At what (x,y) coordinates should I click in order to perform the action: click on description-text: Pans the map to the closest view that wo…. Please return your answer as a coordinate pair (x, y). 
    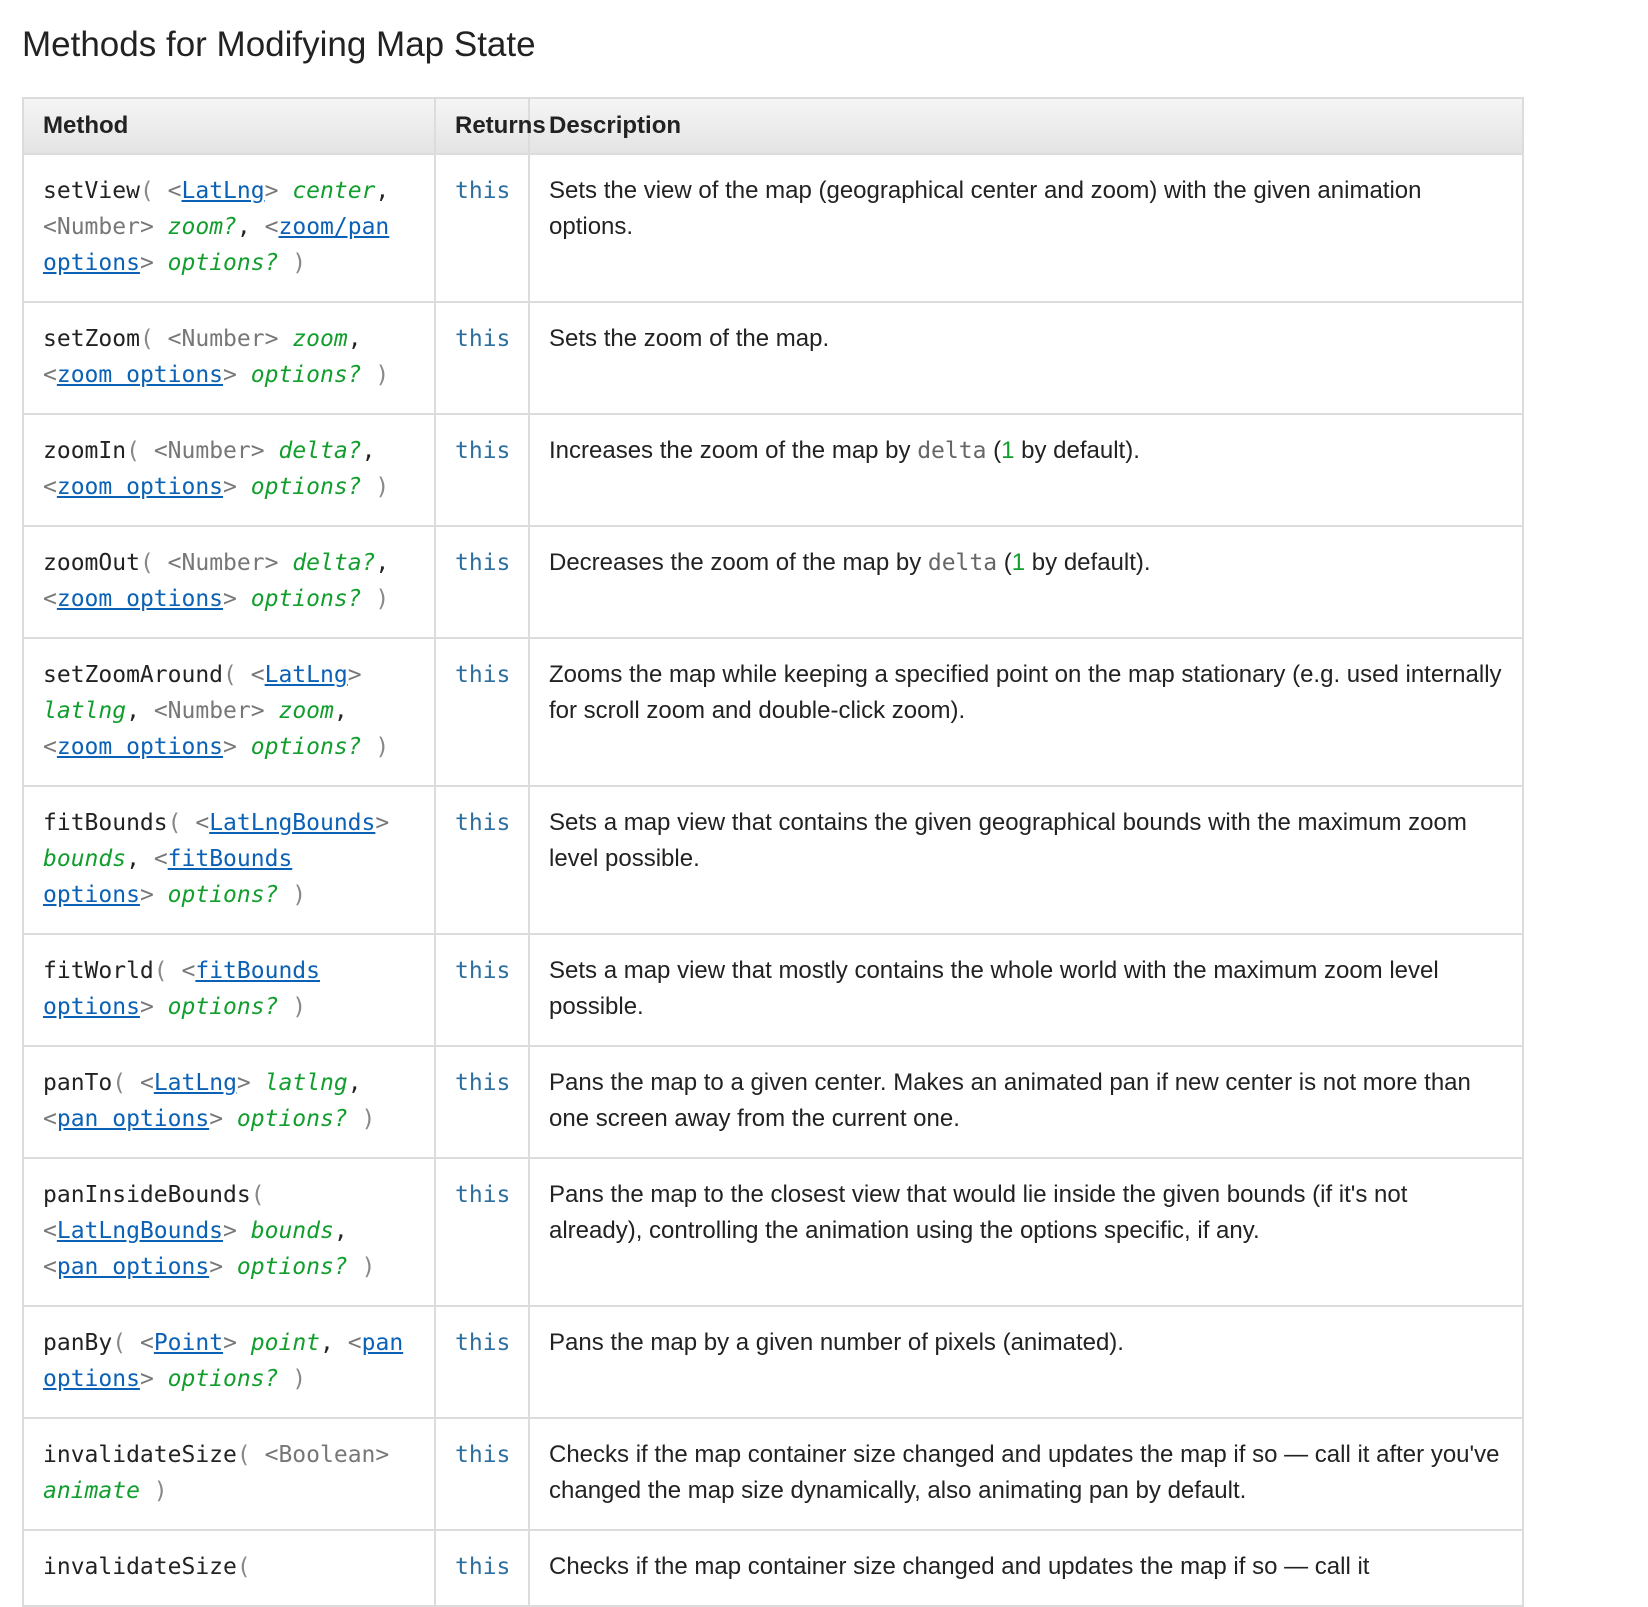
    Looking at the image, I should click on (978, 1212).